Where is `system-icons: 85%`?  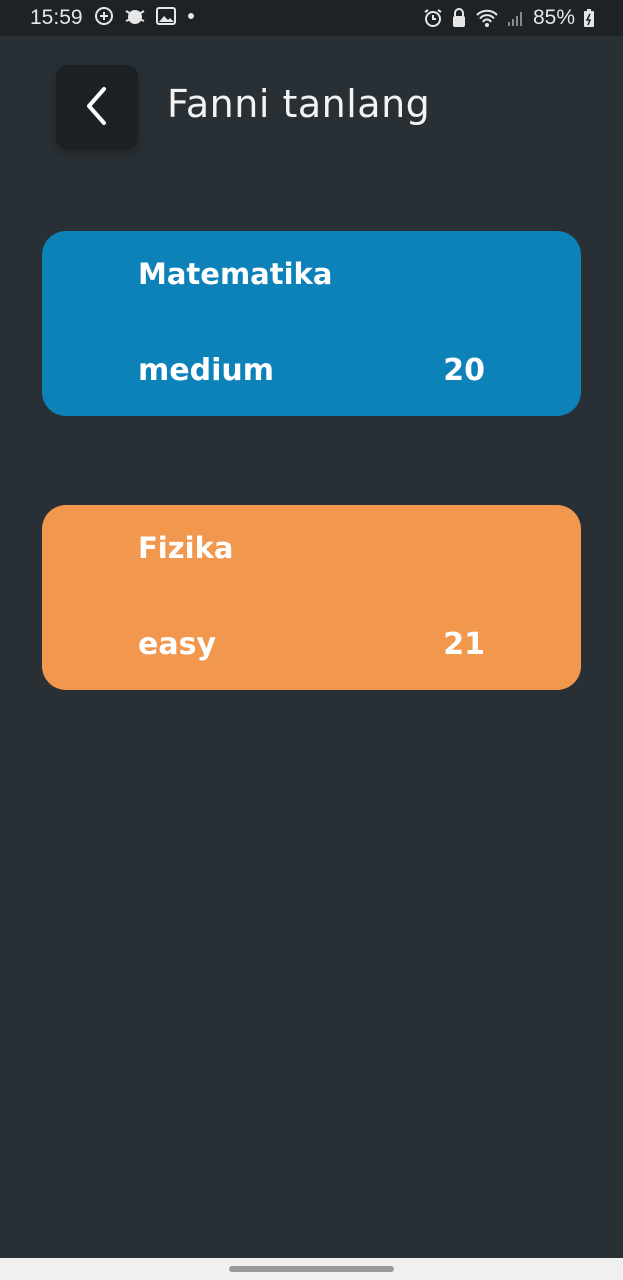 system-icons: 85% is located at coordinates (509, 18).